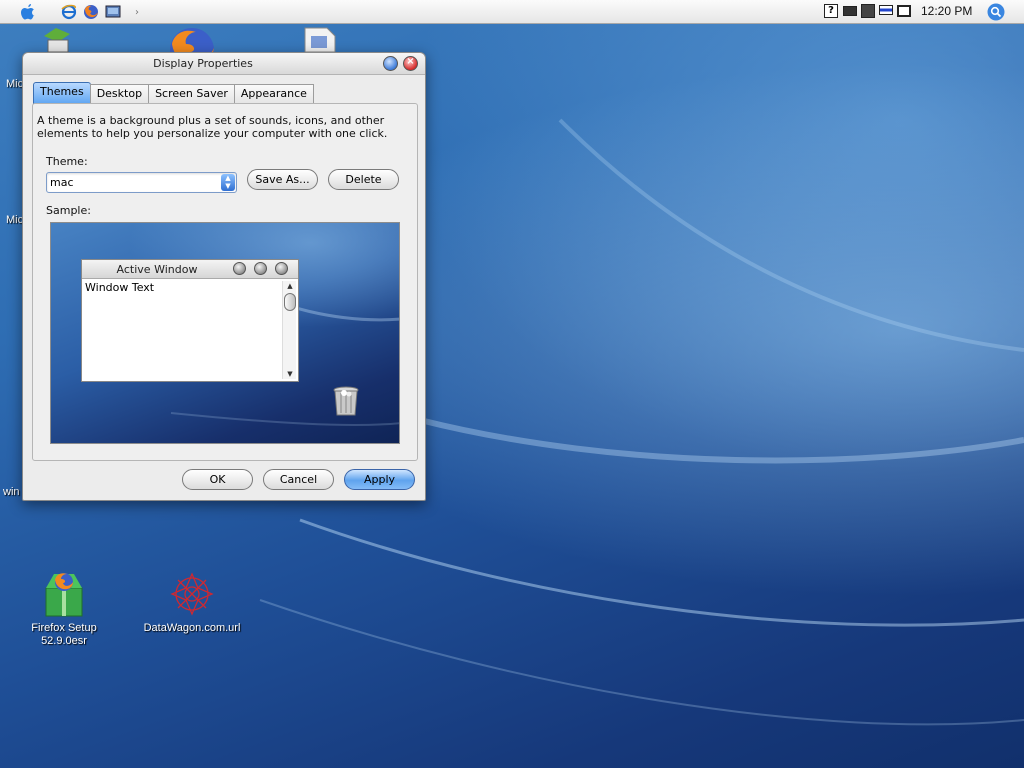 This screenshot has width=1024, height=768. I want to click on cancel-button: Cancel, so click(298, 479).